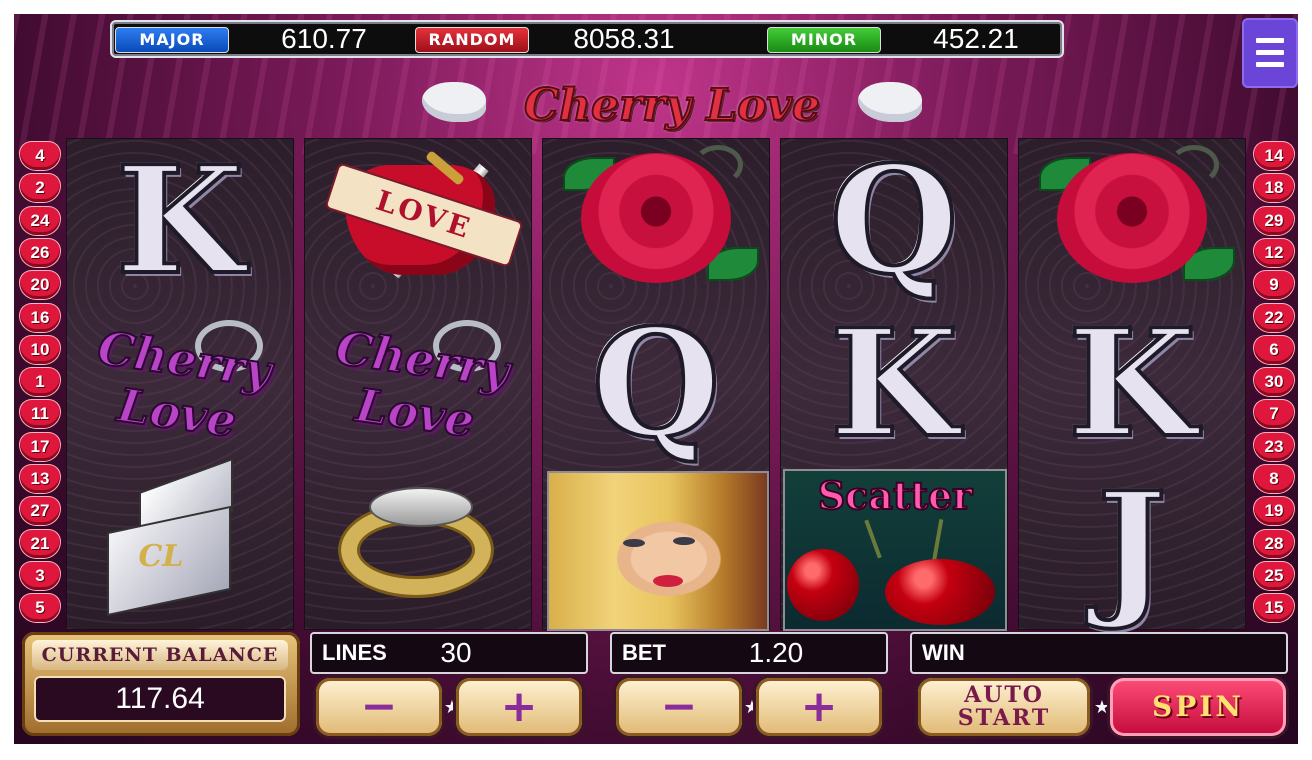 This screenshot has height=760, width=1312. I want to click on payline-number: 29, so click(1274, 220).